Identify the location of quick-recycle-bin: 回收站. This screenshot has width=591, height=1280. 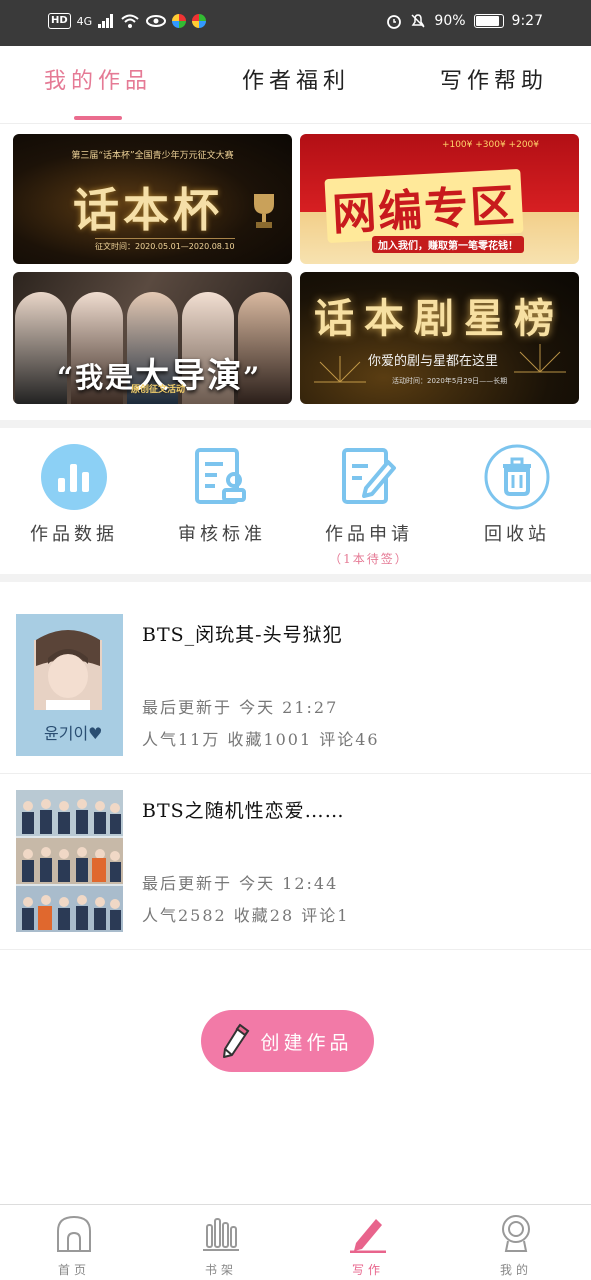
(517, 495).